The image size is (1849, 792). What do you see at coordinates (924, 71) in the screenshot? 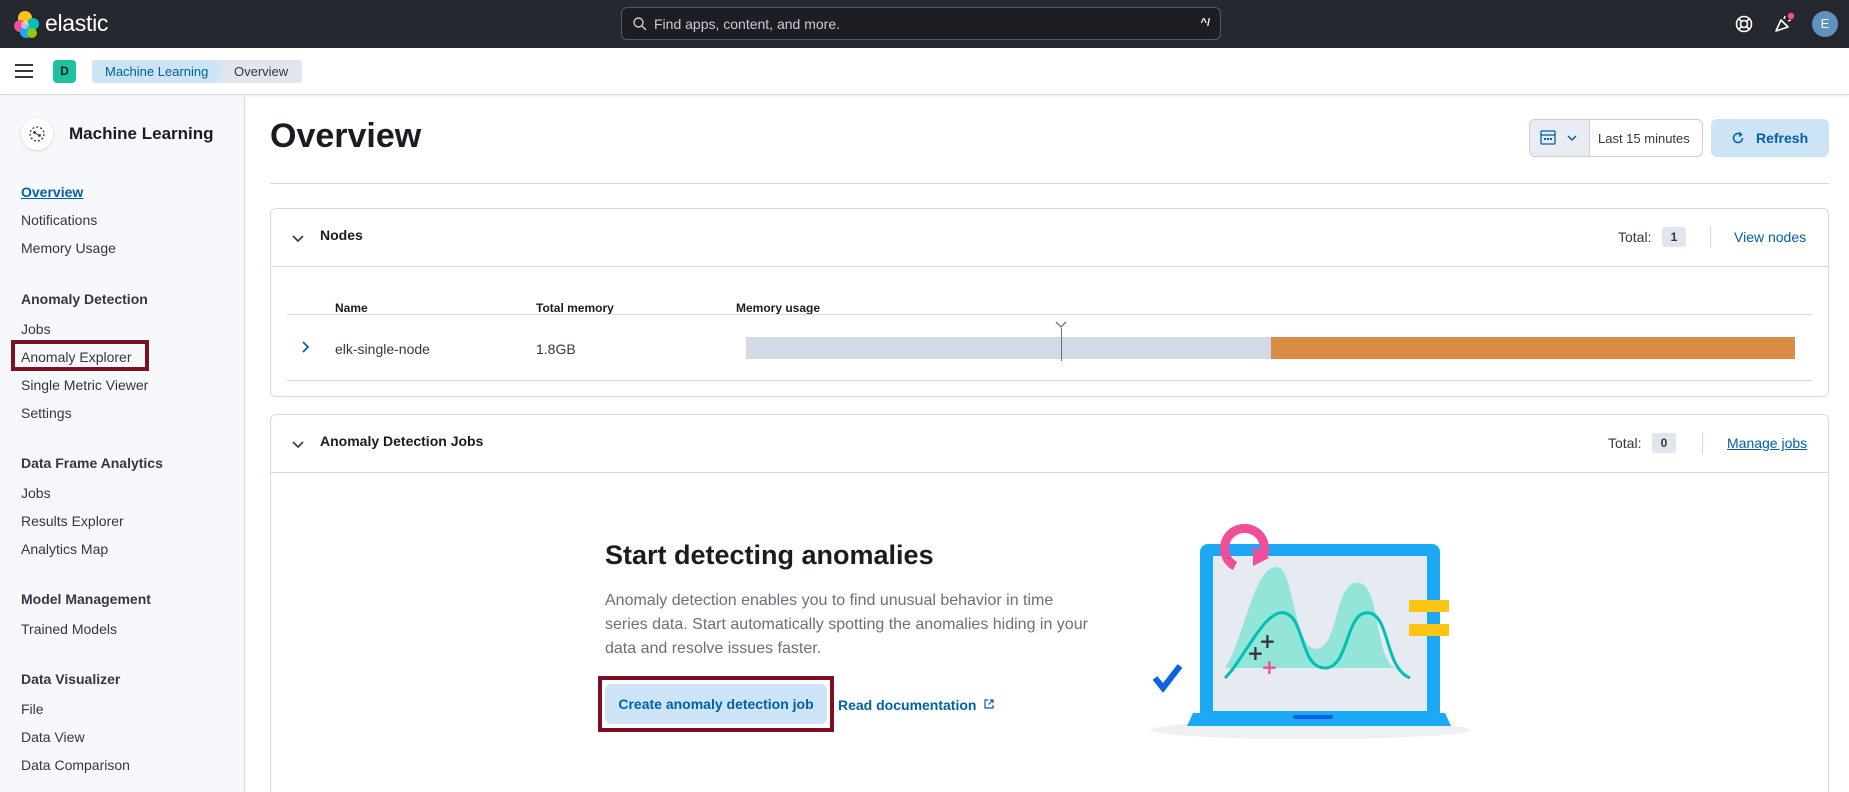
I see `breadcrumb-bar: D Machine Learning Overview` at bounding box center [924, 71].